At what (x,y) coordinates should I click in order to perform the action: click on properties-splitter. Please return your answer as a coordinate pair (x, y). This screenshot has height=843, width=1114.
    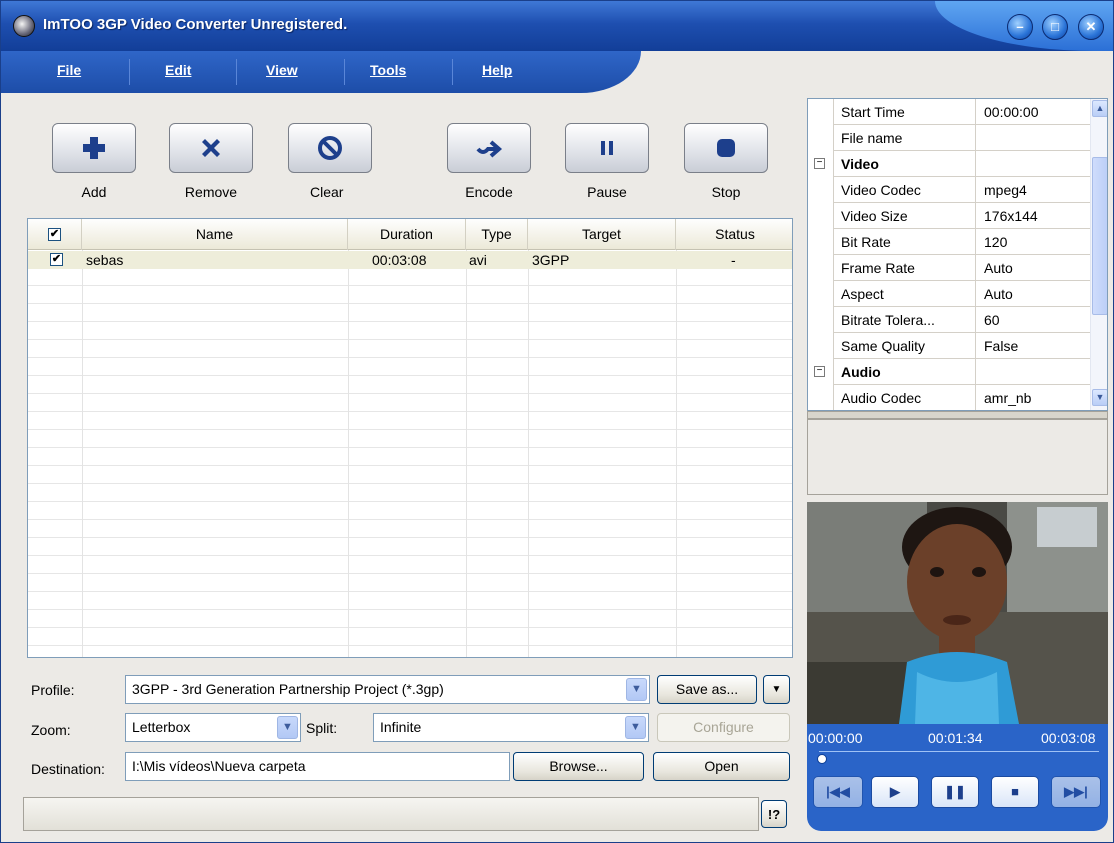
    Looking at the image, I should click on (957, 415).